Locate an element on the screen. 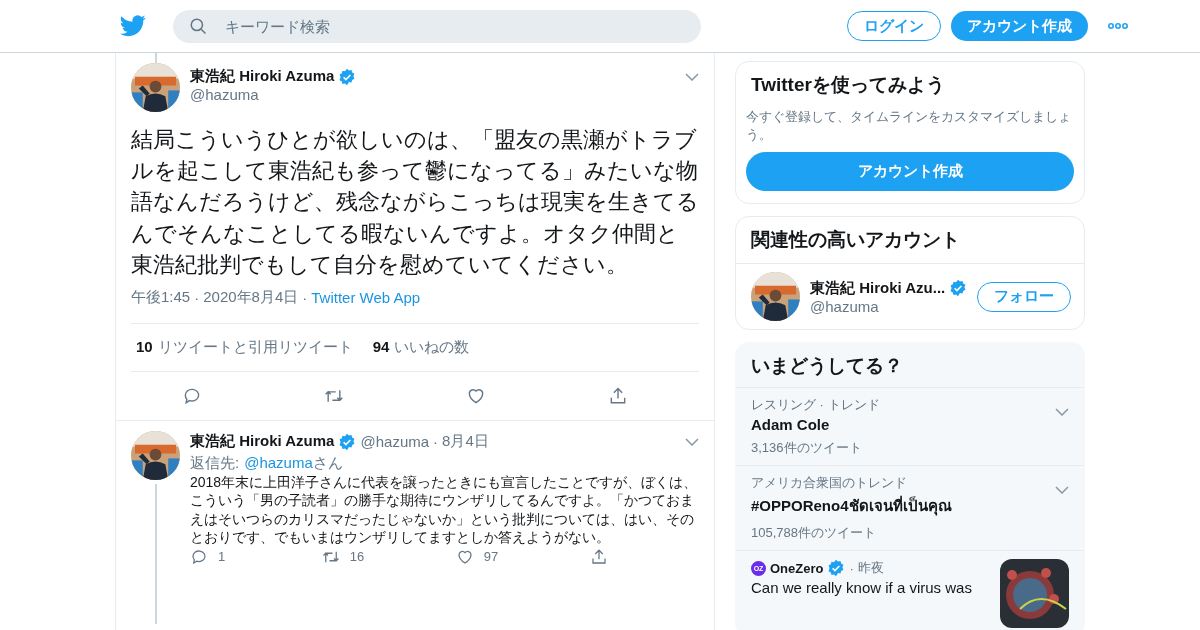 The width and height of the screenshot is (1200, 630). search-field: キーワード検索 is located at coordinates (437, 26).